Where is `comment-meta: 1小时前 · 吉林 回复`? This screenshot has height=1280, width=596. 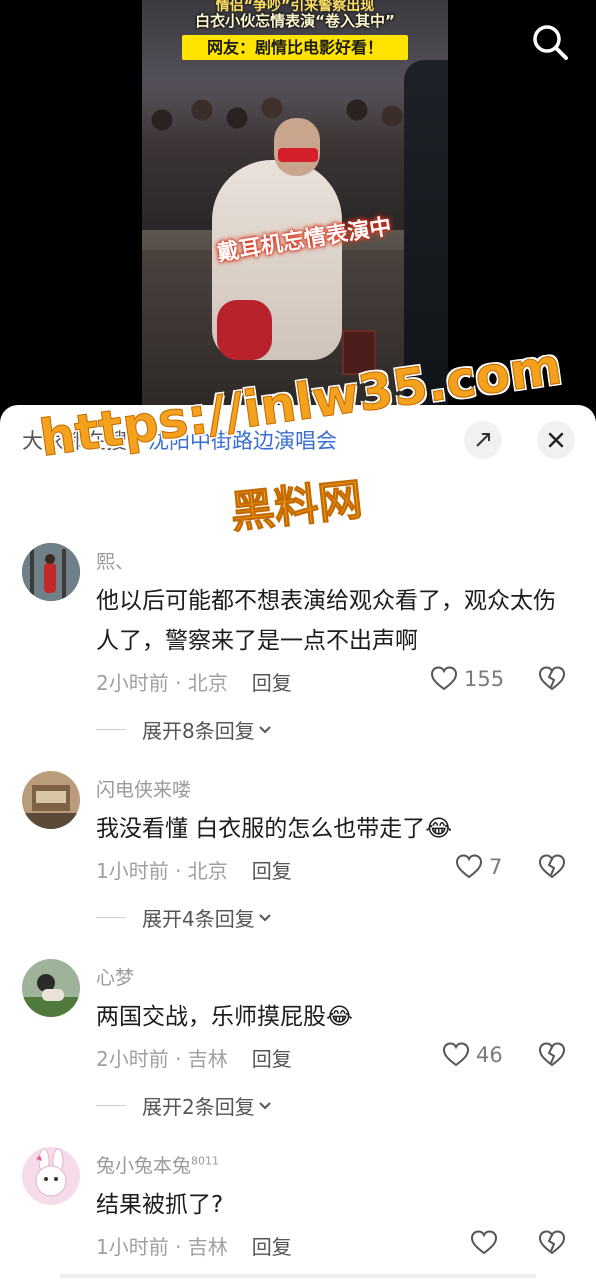
comment-meta: 1小时前 · 吉林 回复 is located at coordinates (194, 1245).